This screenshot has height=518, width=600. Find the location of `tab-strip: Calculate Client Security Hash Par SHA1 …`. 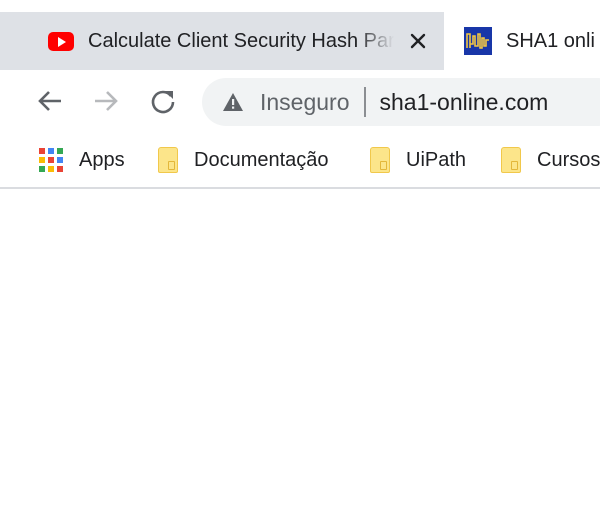

tab-strip: Calculate Client Security Hash Par SHA1 … is located at coordinates (300, 35).